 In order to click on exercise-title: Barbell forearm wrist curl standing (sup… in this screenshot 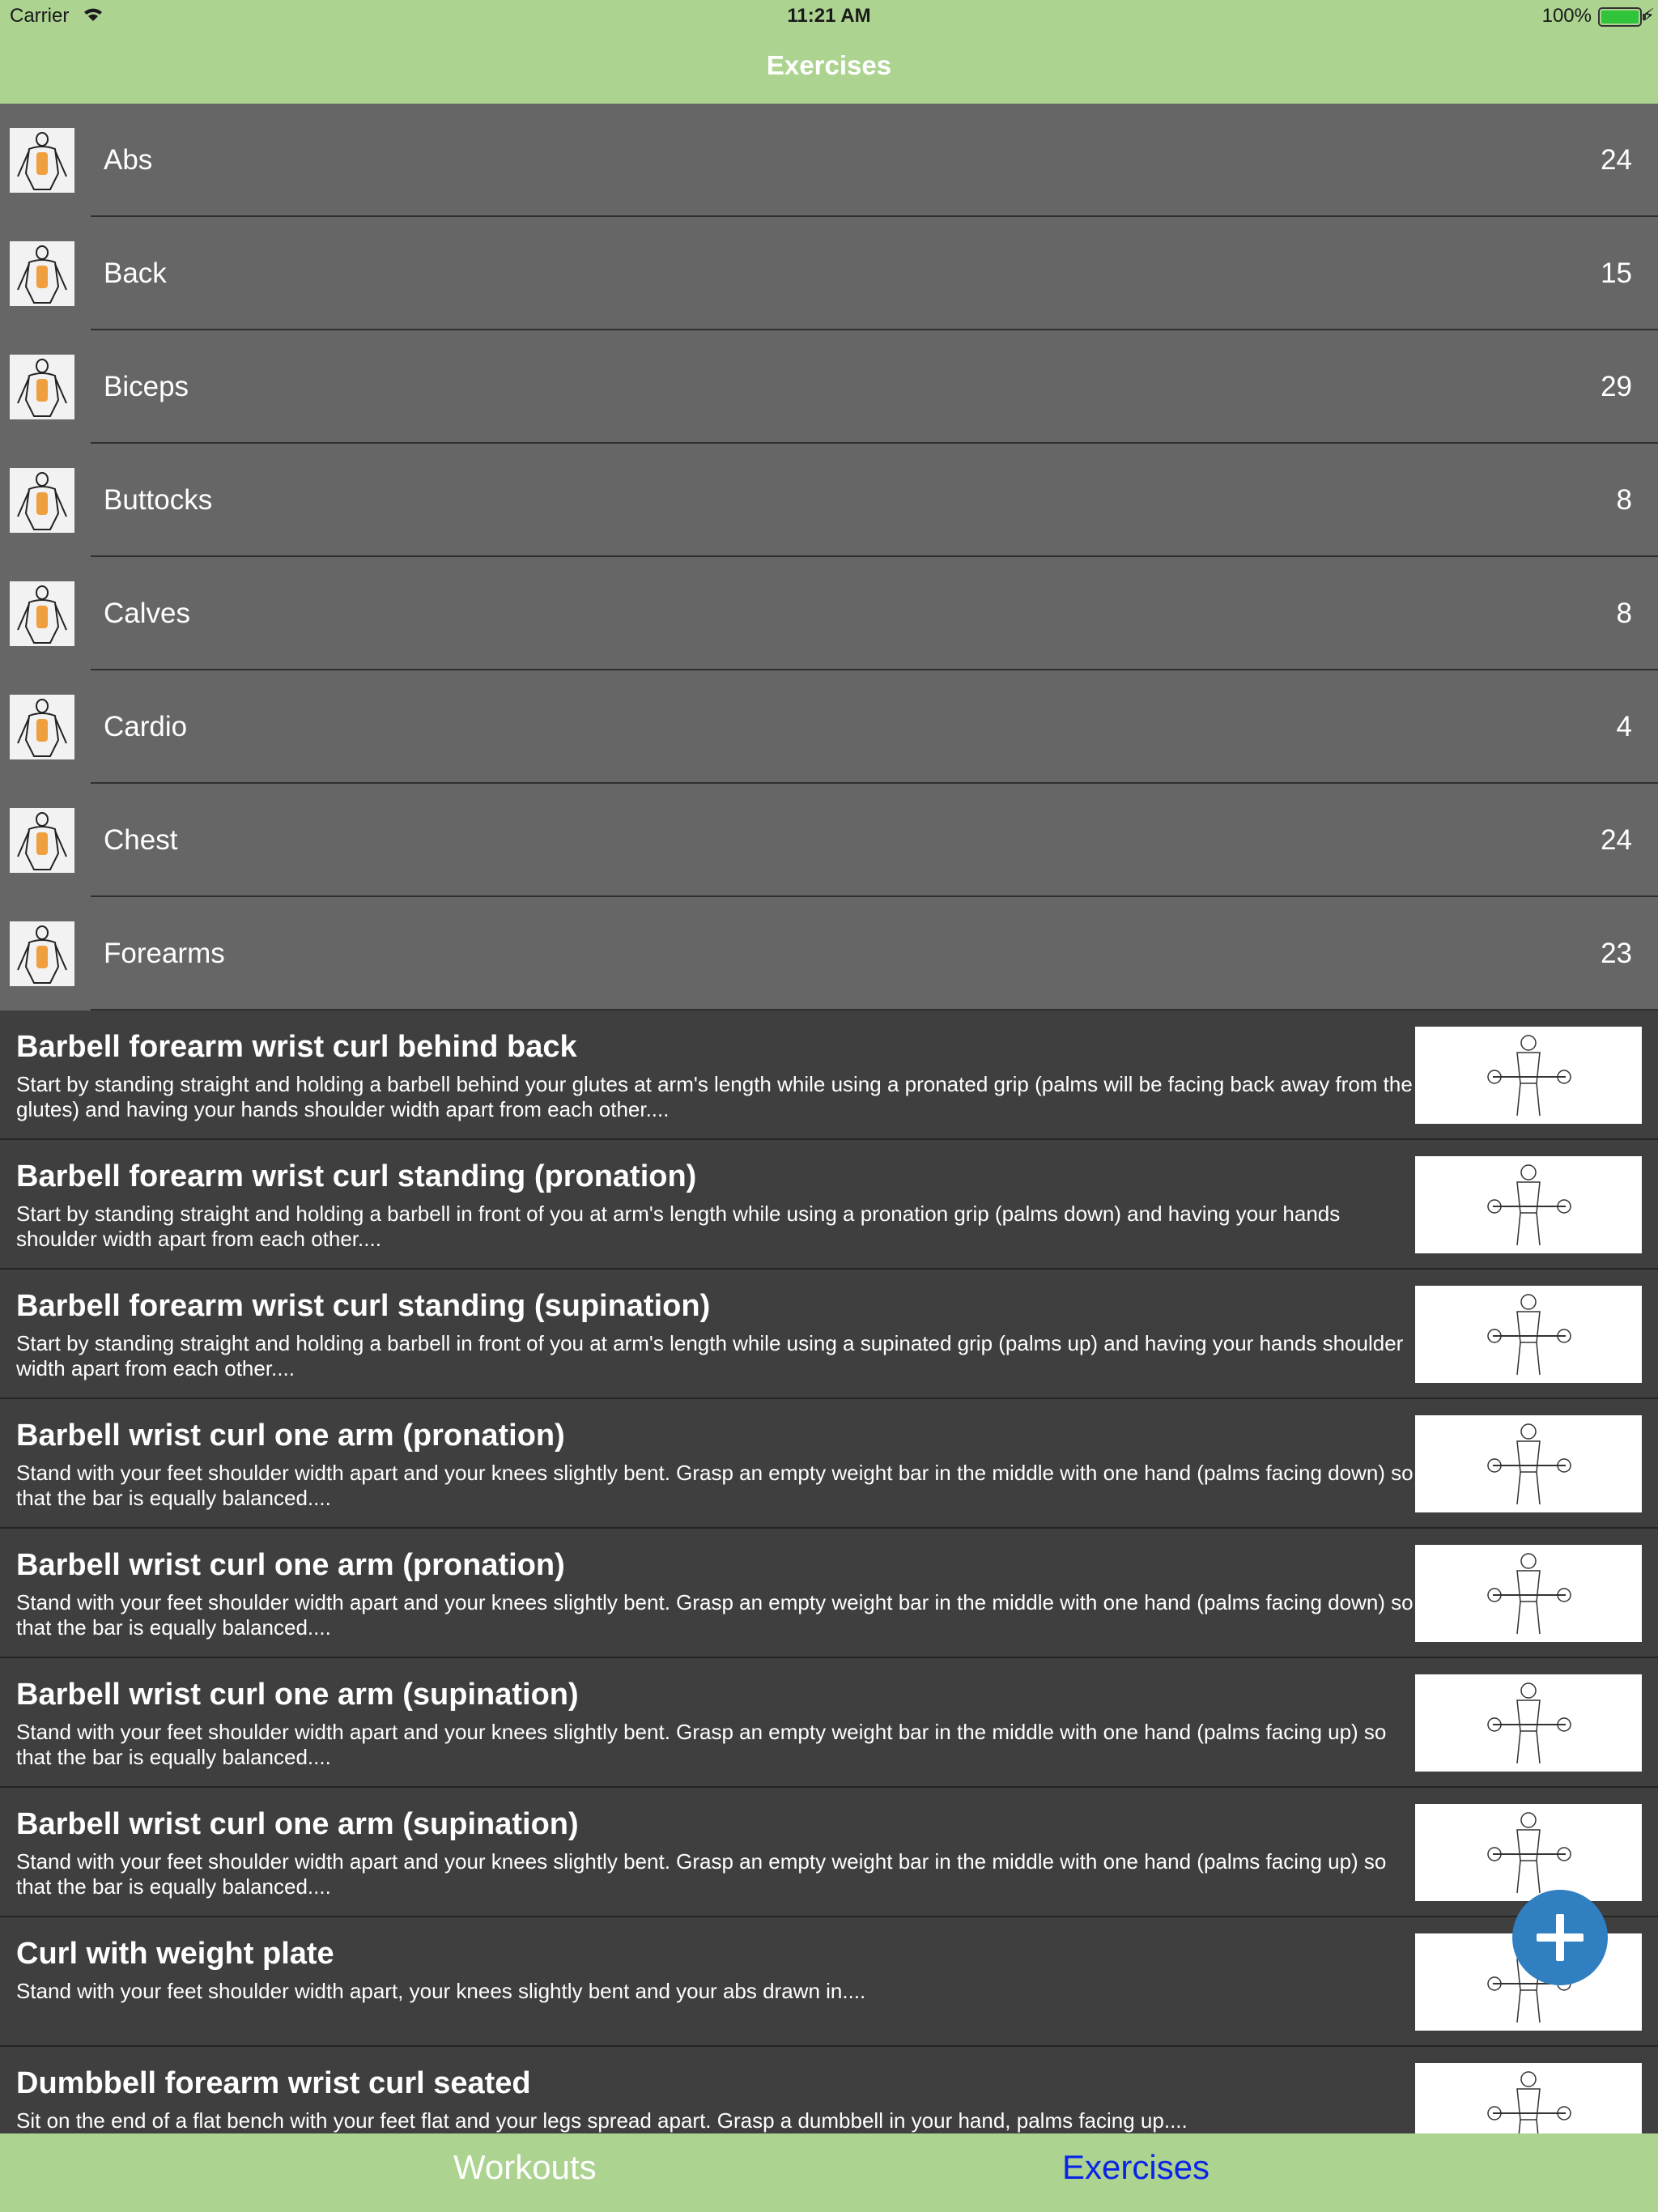, I will do `click(363, 1306)`.